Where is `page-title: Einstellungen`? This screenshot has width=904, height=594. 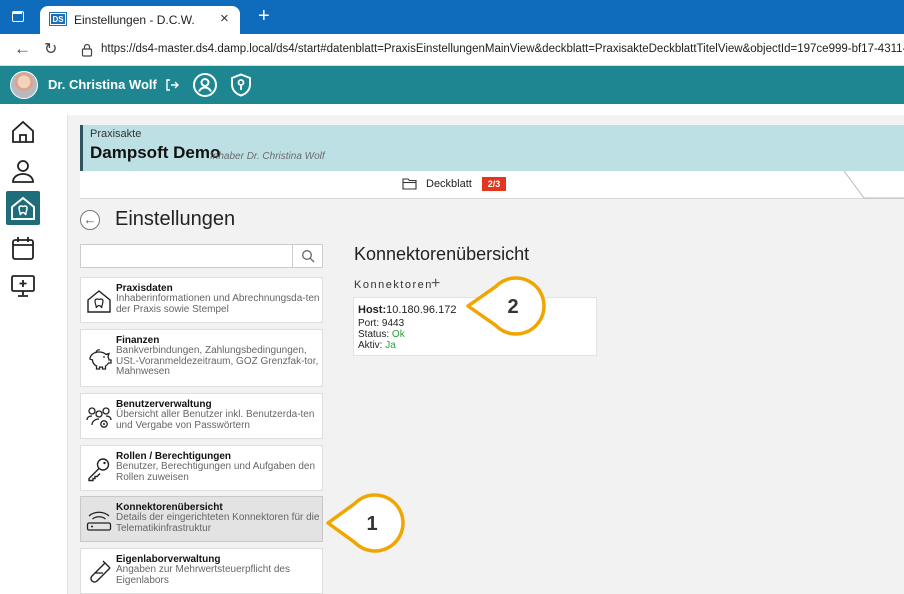
page-title: Einstellungen is located at coordinates (175, 219).